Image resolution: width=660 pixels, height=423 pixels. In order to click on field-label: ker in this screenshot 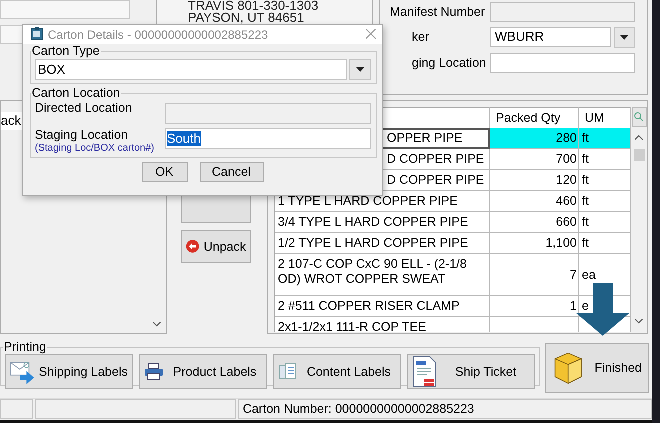, I will do `click(420, 37)`.